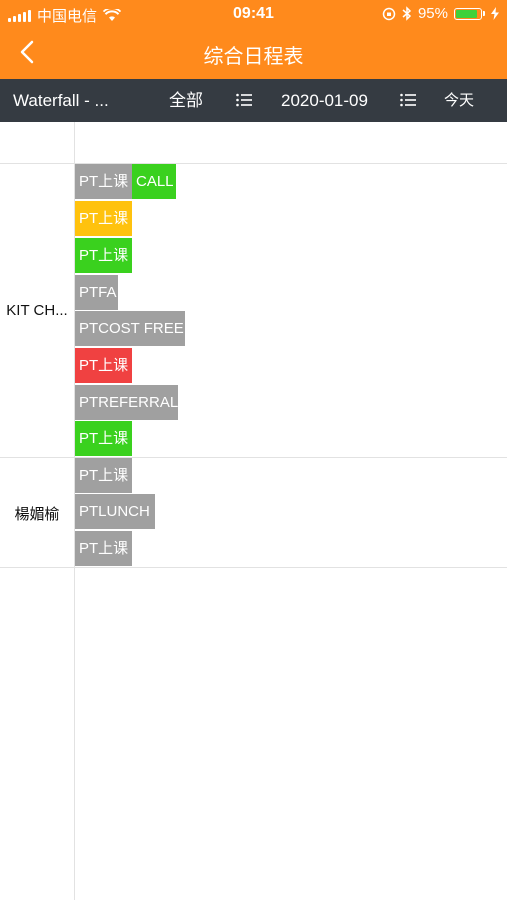 Image resolution: width=507 pixels, height=900 pixels. Describe the element at coordinates (154, 181) in the screenshot. I see `event-block: CALL` at that location.